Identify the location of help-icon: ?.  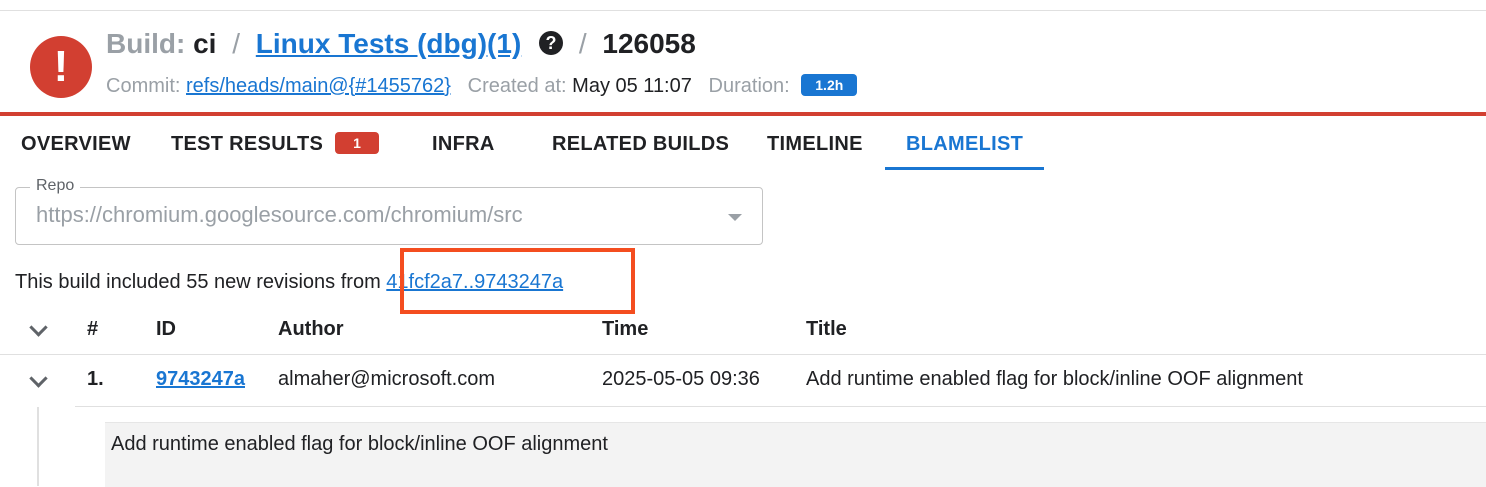
(551, 43).